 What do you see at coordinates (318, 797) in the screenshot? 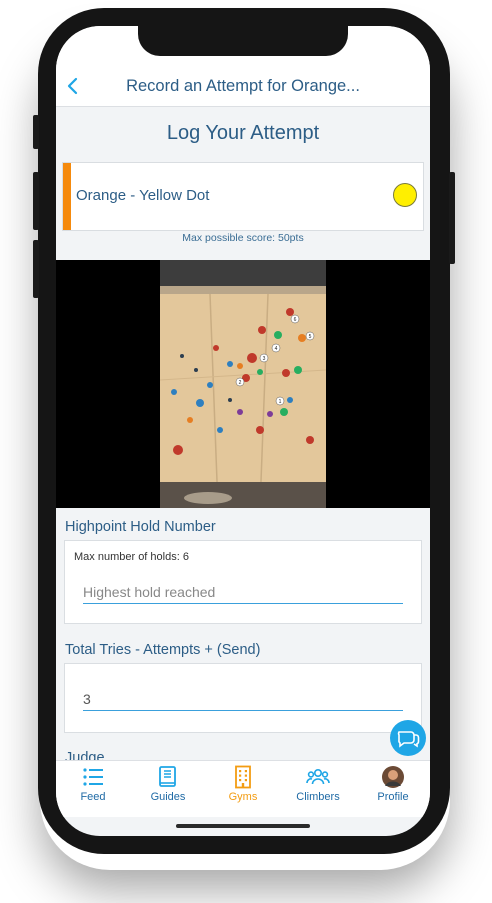
I see `tab-climbers-label: Climbers` at bounding box center [318, 797].